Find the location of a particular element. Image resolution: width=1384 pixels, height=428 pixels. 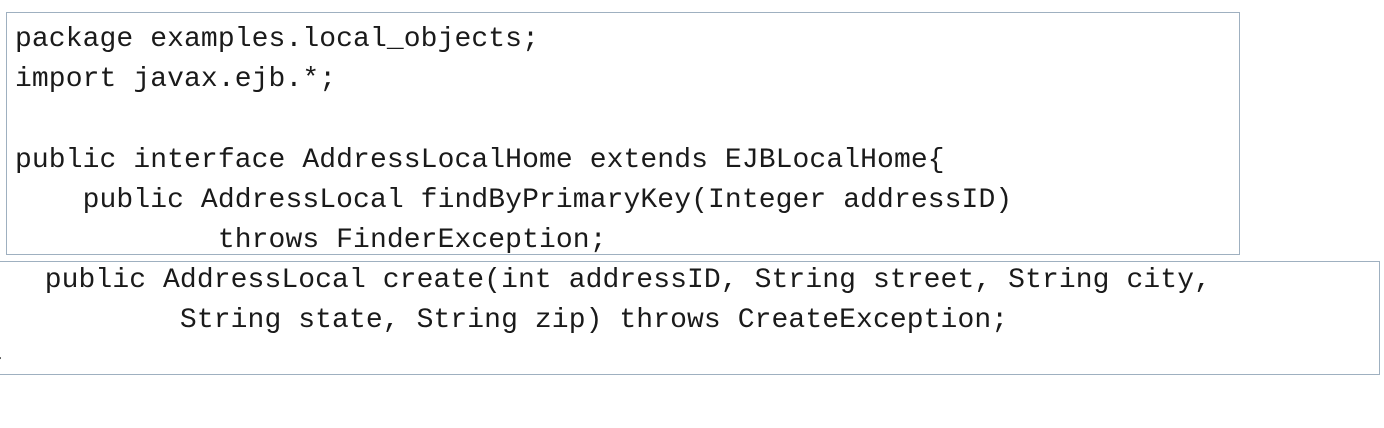

code-line: import javax.ejb.*; is located at coordinates (176, 79).